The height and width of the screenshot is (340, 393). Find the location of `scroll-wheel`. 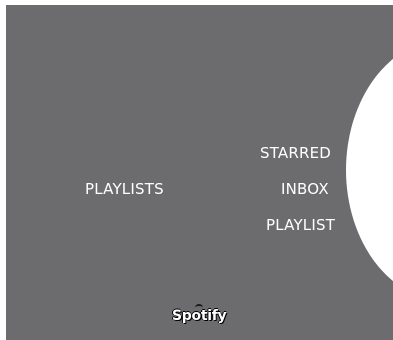

scroll-wheel is located at coordinates (369, 170).